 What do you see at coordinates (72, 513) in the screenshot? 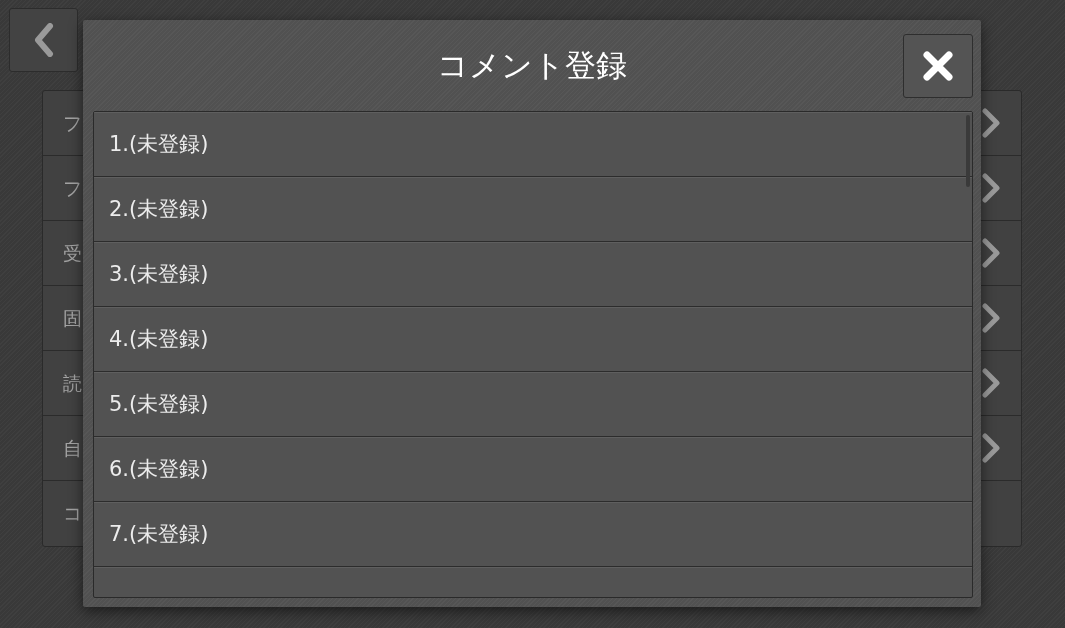
I see `menu-item-label: コ` at bounding box center [72, 513].